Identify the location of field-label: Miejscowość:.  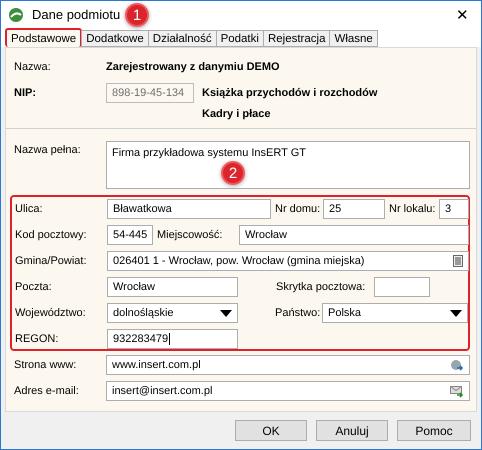
(190, 235).